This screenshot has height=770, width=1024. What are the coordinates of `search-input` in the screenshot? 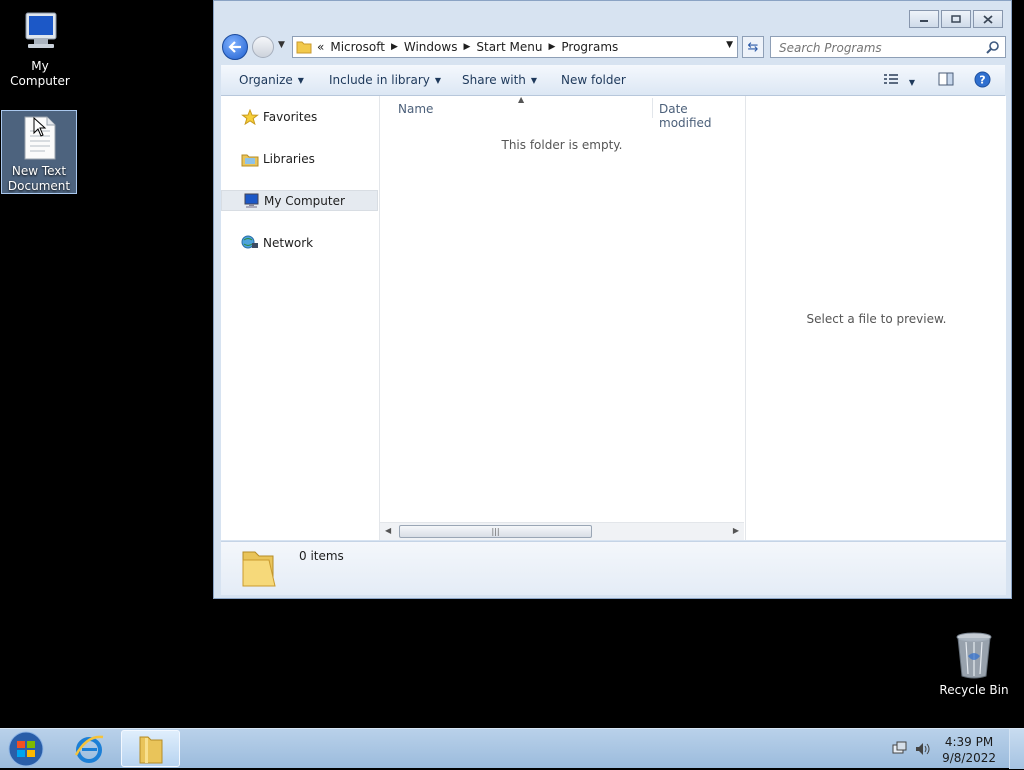 It's located at (879, 48).